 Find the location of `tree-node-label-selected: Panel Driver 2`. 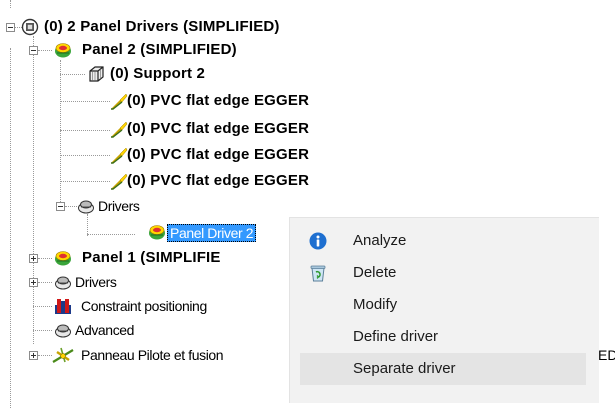

tree-node-label-selected: Panel Driver 2 is located at coordinates (212, 233).